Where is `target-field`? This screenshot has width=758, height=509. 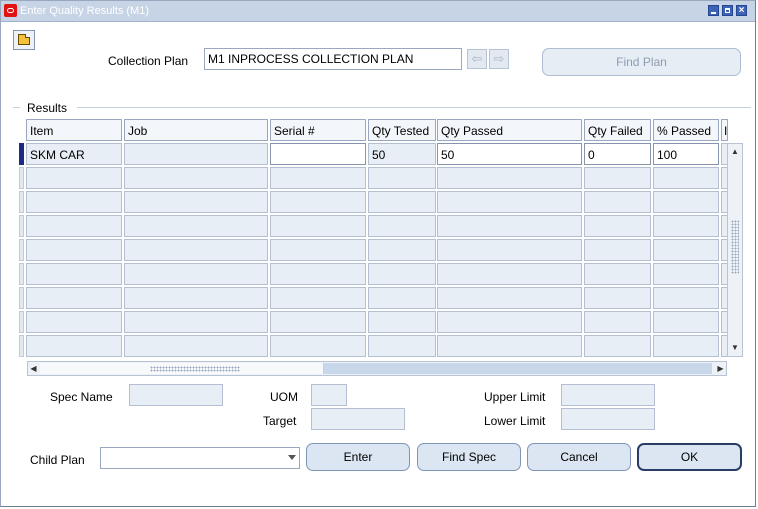
target-field is located at coordinates (358, 419).